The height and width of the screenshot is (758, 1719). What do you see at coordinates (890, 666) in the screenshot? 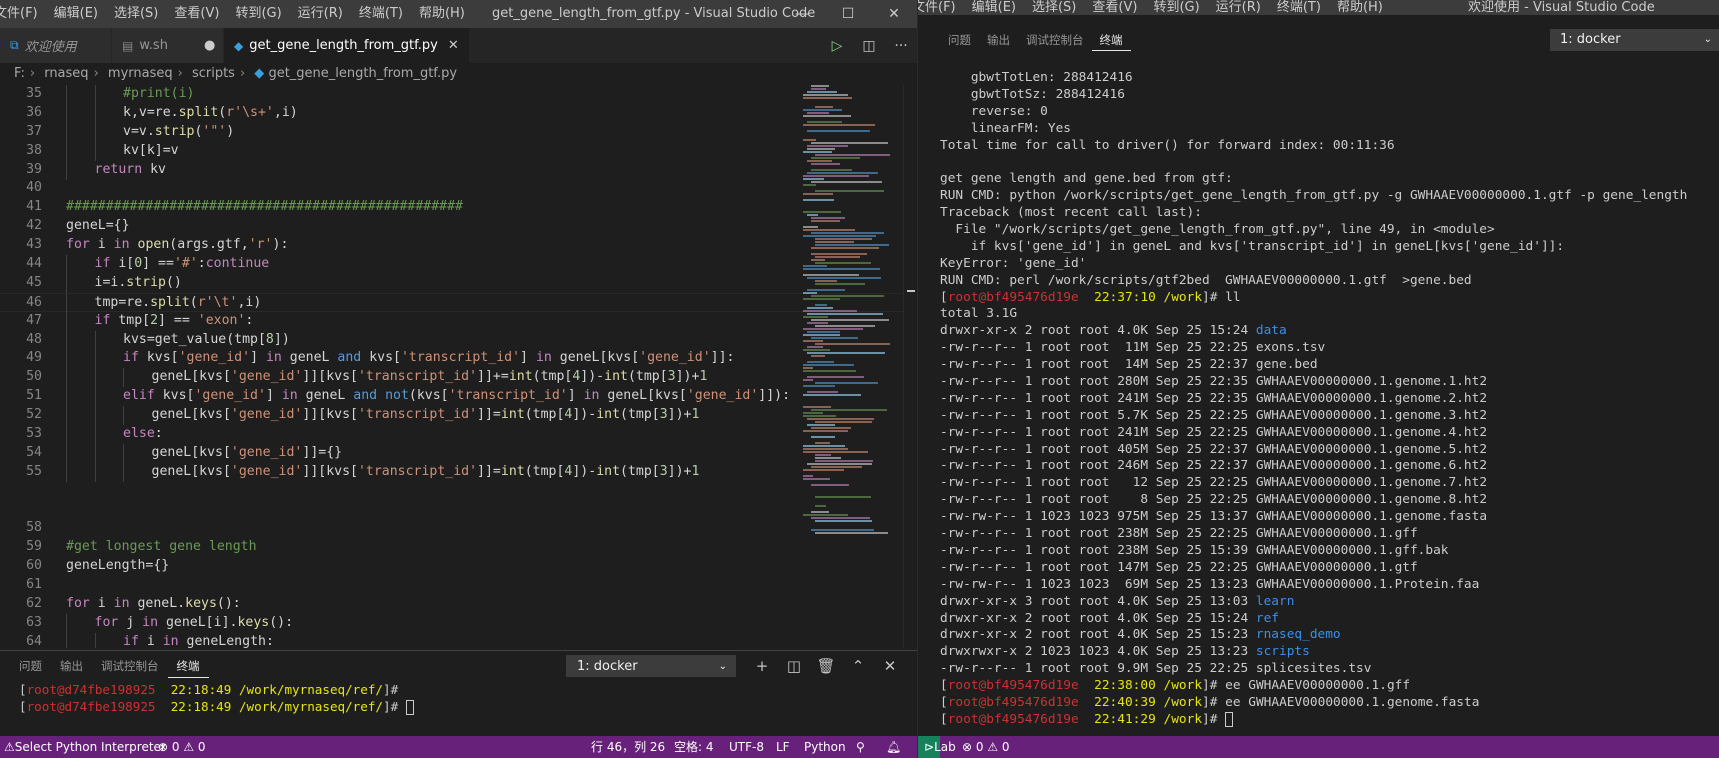
I see `close-panel-icon: ✕` at bounding box center [890, 666].